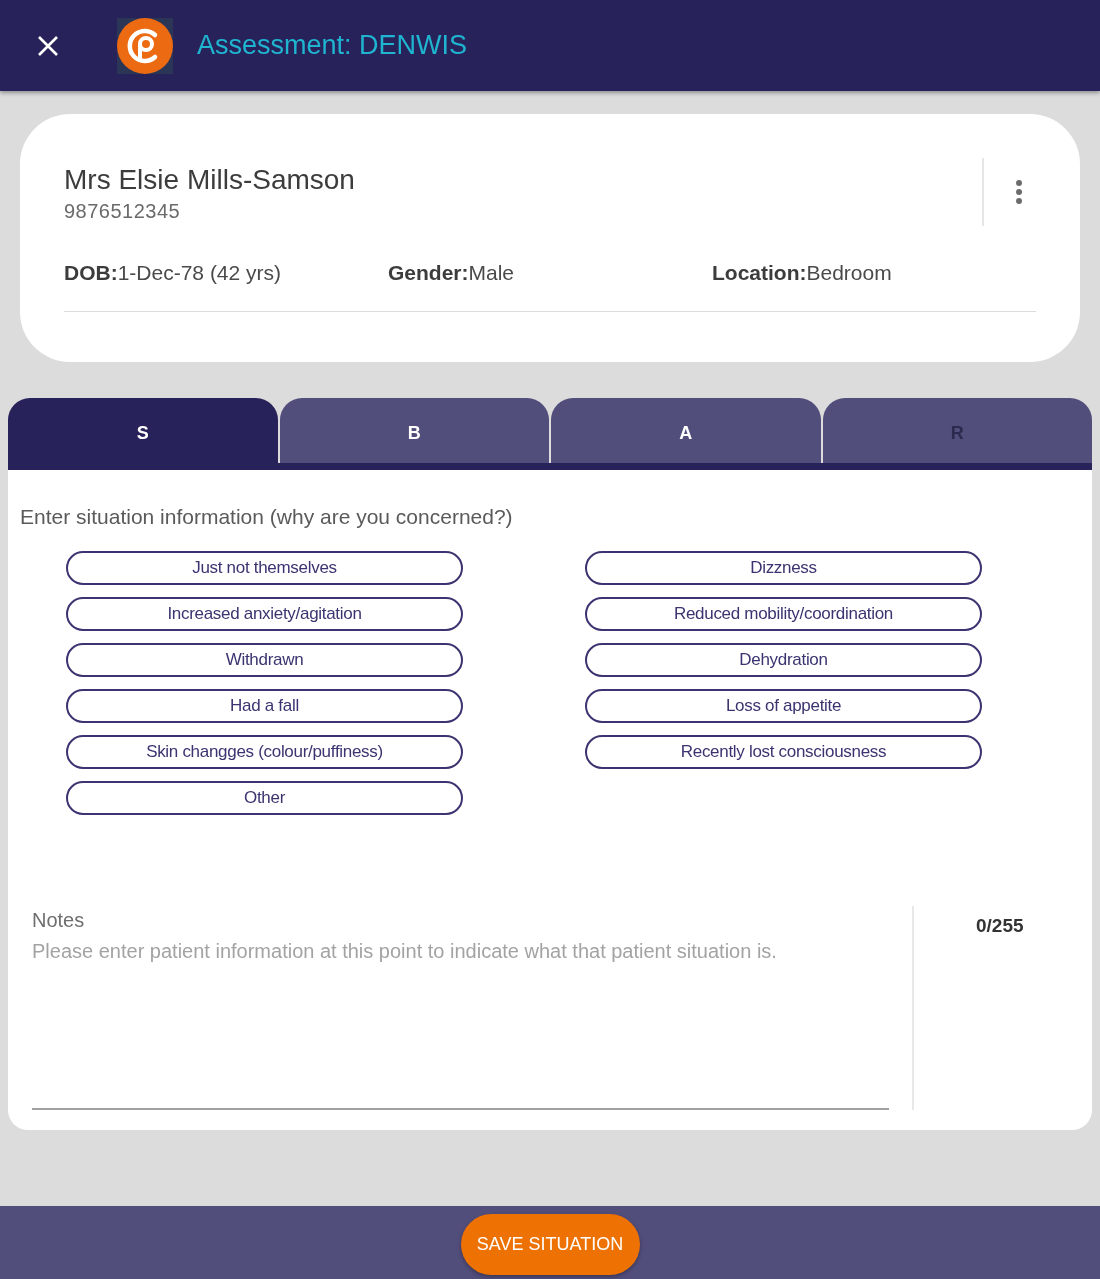 This screenshot has height=1279, width=1100. What do you see at coordinates (686, 430) in the screenshot?
I see `tab: A` at bounding box center [686, 430].